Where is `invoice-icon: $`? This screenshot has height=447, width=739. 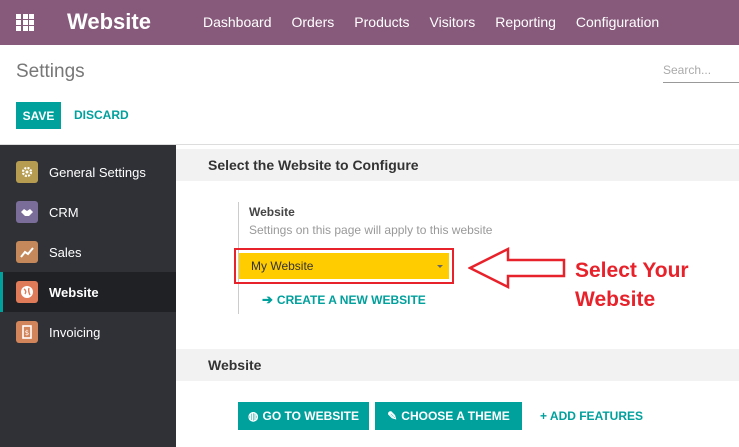 invoice-icon: $ is located at coordinates (27, 332).